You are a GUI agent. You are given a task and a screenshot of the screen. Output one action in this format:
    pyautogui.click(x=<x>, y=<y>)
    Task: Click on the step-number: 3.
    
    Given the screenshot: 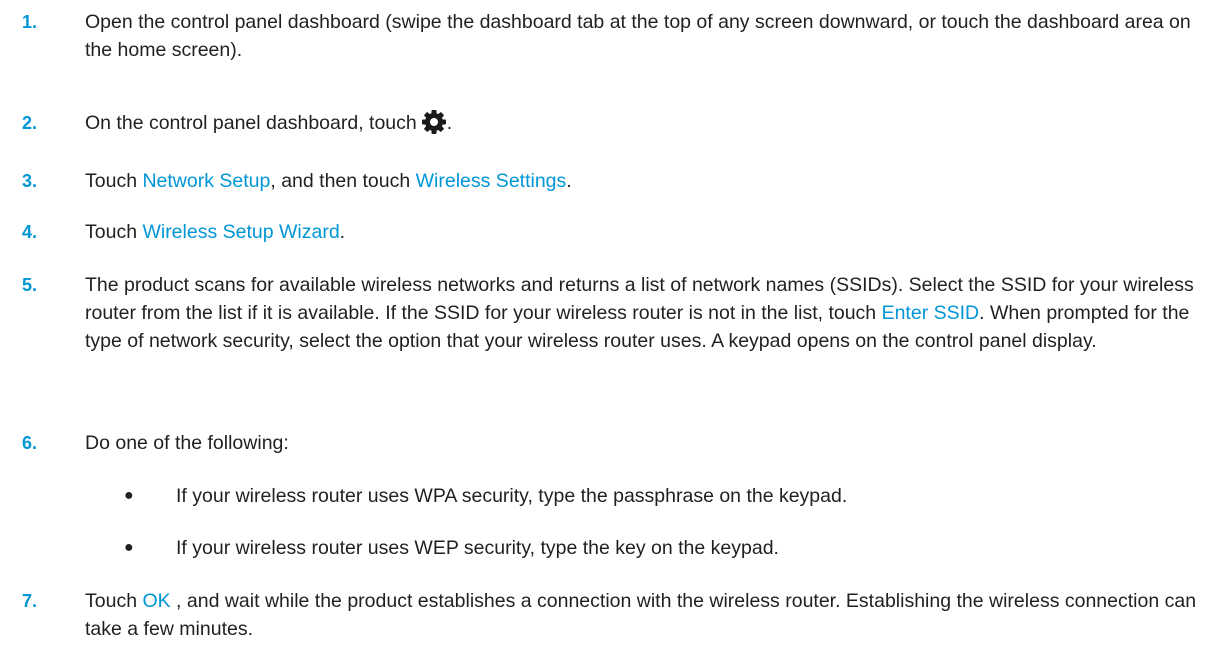 What is the action you would take?
    pyautogui.click(x=30, y=181)
    